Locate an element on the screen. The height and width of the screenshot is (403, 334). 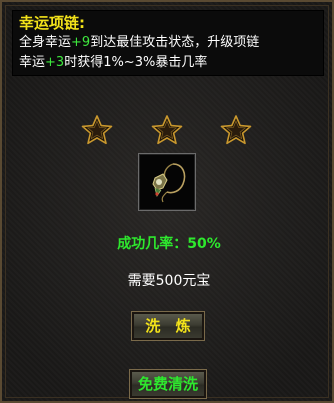
necklace-icon is located at coordinates (169, 183).